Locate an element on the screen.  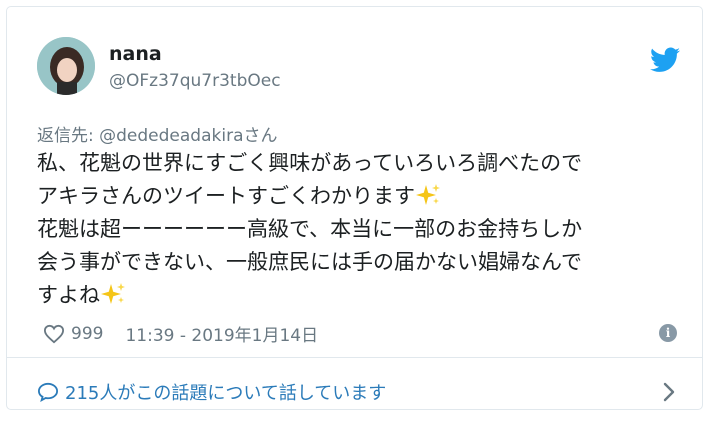
tweet-timestamp: 11:39 - 2019年1月14日 is located at coordinates (221, 333).